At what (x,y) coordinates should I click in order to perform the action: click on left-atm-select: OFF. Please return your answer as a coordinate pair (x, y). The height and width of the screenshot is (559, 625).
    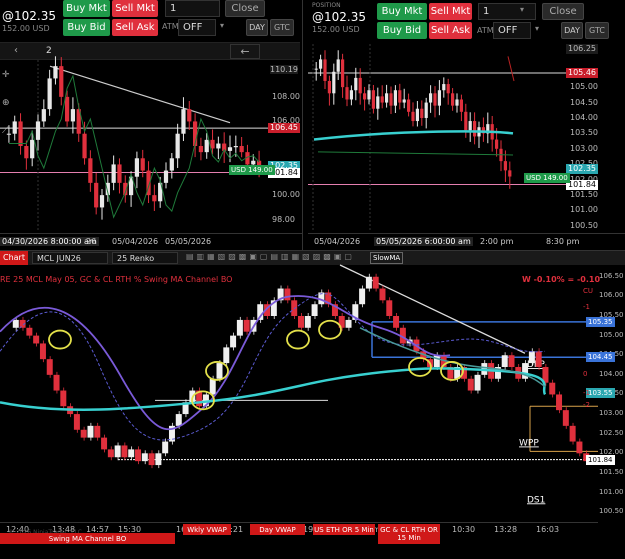
    Looking at the image, I should click on (197, 27).